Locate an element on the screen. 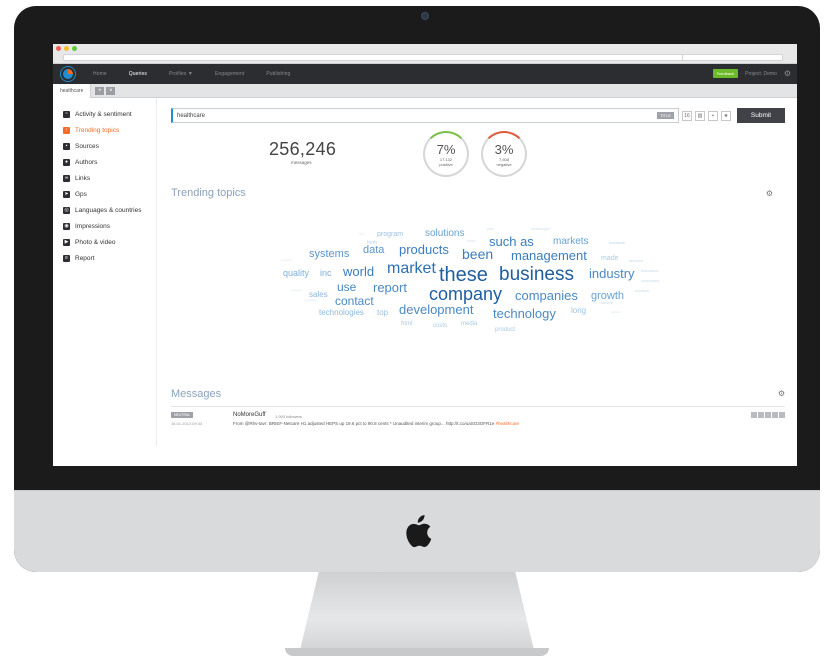 Image resolution: width=834 pixels, height=662 pixels. query-input: healthcare TITLE is located at coordinates (425, 115).